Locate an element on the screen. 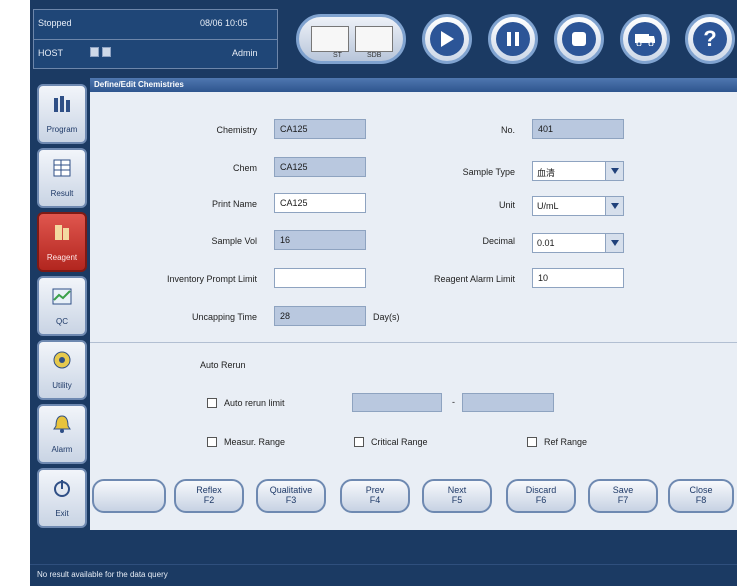 The width and height of the screenshot is (737, 586). help-button: ? is located at coordinates (710, 39).